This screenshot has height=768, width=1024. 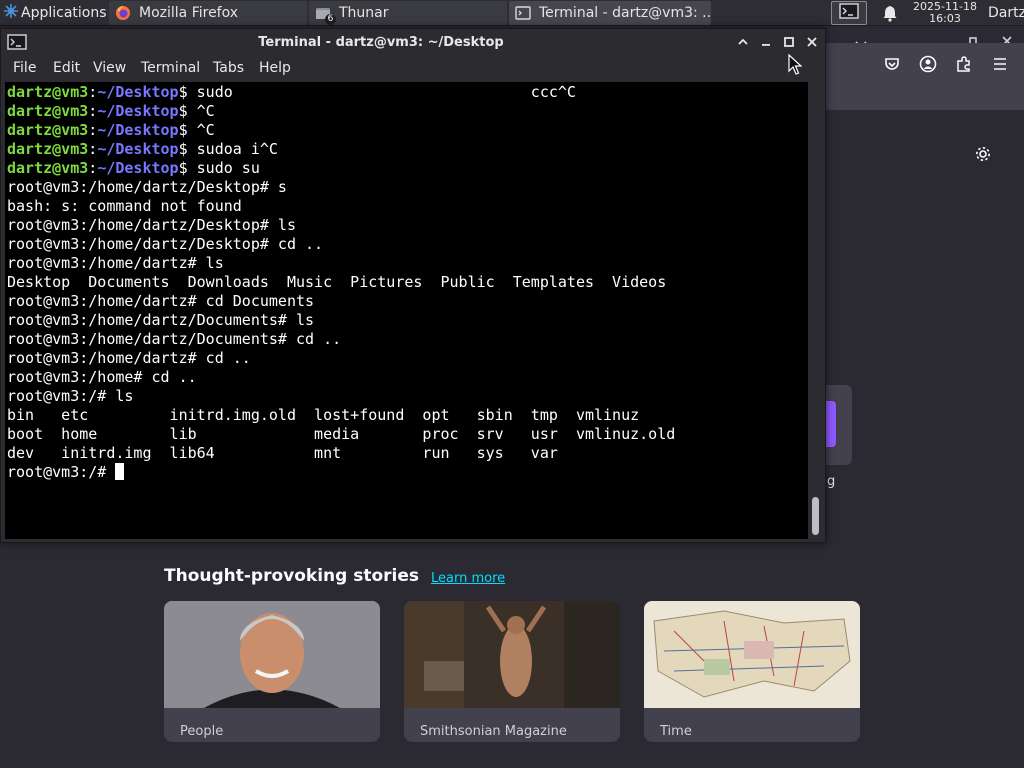 What do you see at coordinates (414, 69) in the screenshot?
I see `terminal-menubar: File Edit View Terminal Tabs Help` at bounding box center [414, 69].